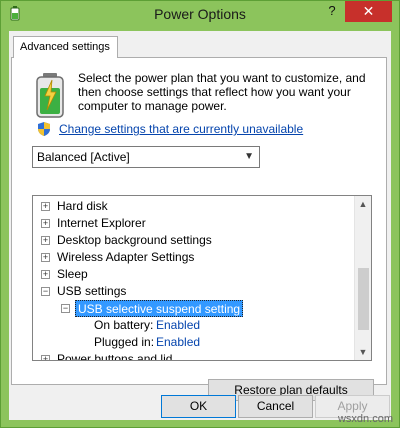 Image resolution: width=400 pixels, height=428 pixels. What do you see at coordinates (275, 406) in the screenshot?
I see `cancel-button: Cancel` at bounding box center [275, 406].